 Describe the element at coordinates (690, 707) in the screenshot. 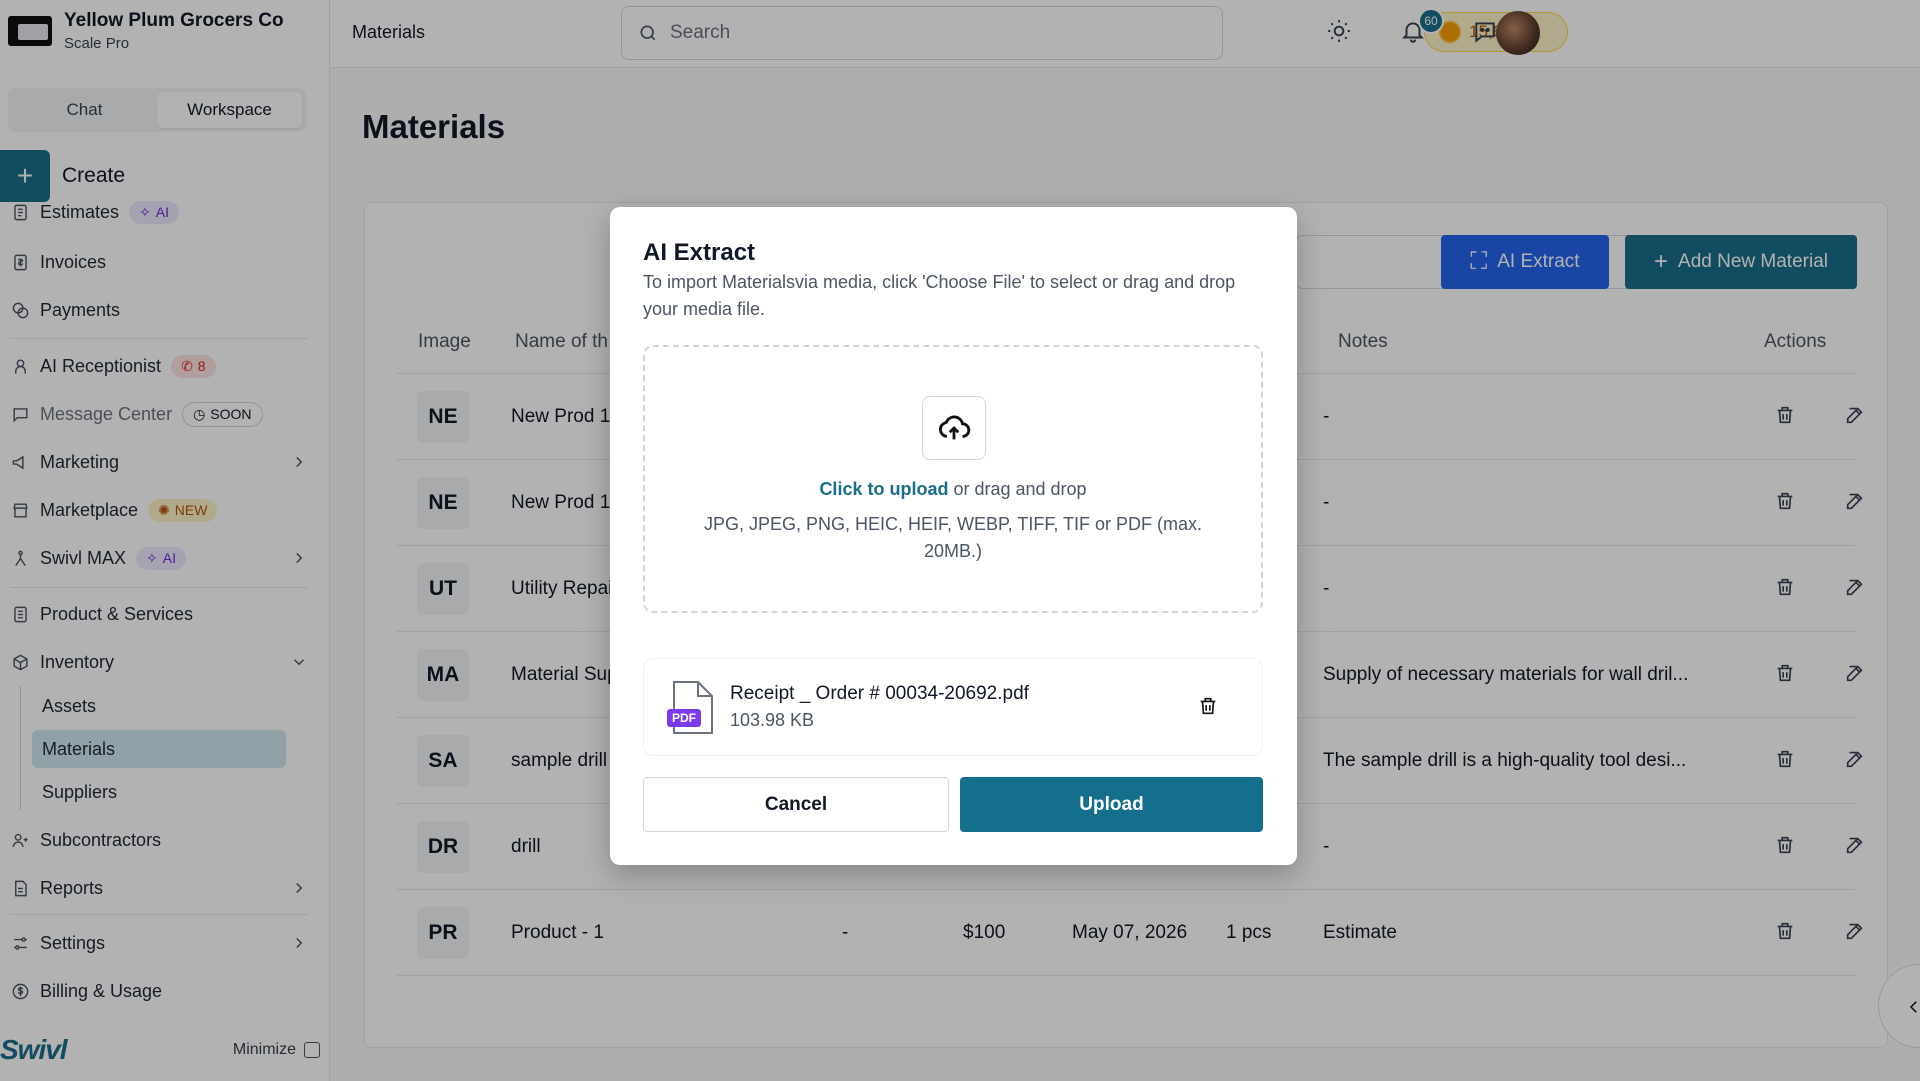

I see `pdf-file-icon: PDF` at that location.